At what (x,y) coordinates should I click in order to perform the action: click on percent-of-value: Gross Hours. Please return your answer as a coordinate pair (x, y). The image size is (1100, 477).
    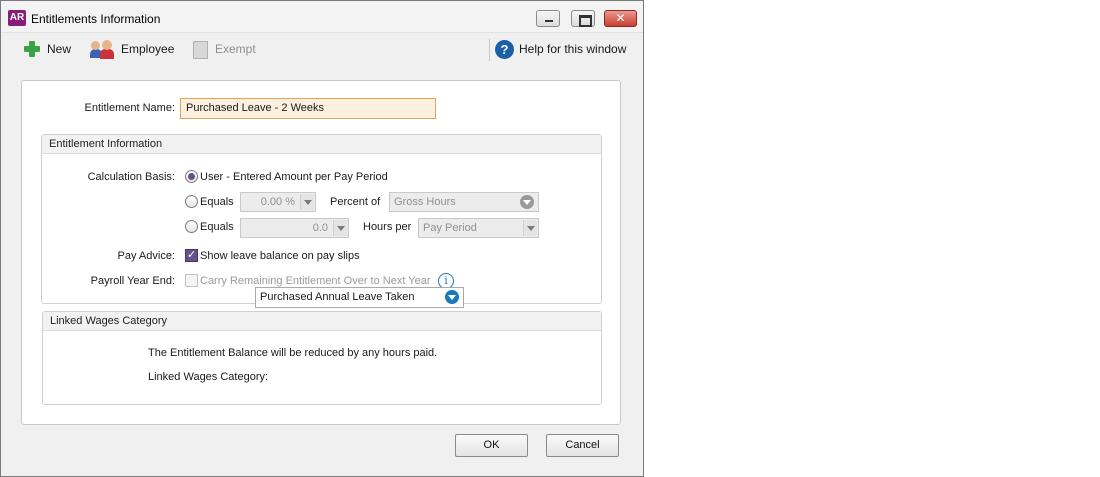
    Looking at the image, I should click on (425, 202).